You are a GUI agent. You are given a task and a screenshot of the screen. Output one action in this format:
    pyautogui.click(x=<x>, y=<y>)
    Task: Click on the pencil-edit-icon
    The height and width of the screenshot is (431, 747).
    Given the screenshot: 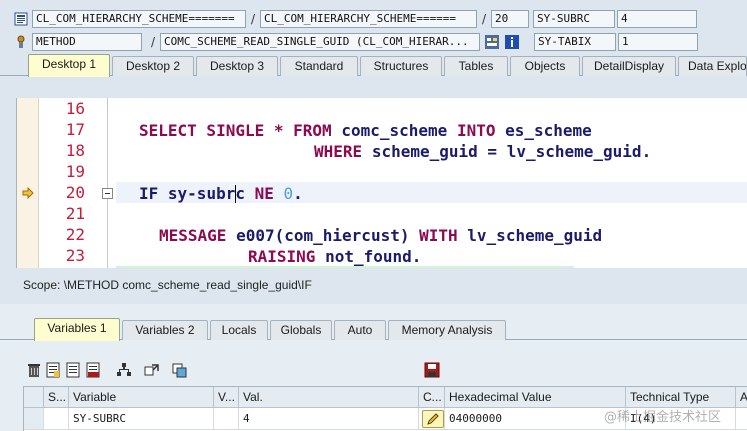 What is the action you would take?
    pyautogui.click(x=433, y=419)
    